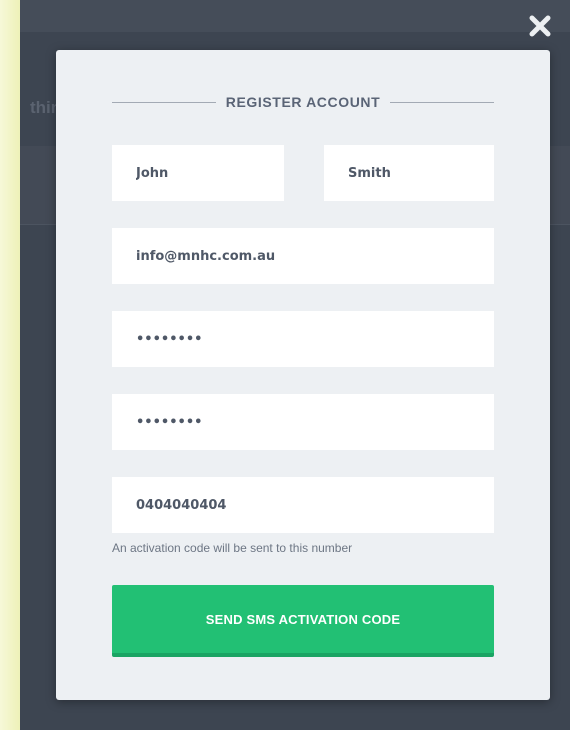  Describe the element at coordinates (442, 102) in the screenshot. I see `title-rule-right` at that location.